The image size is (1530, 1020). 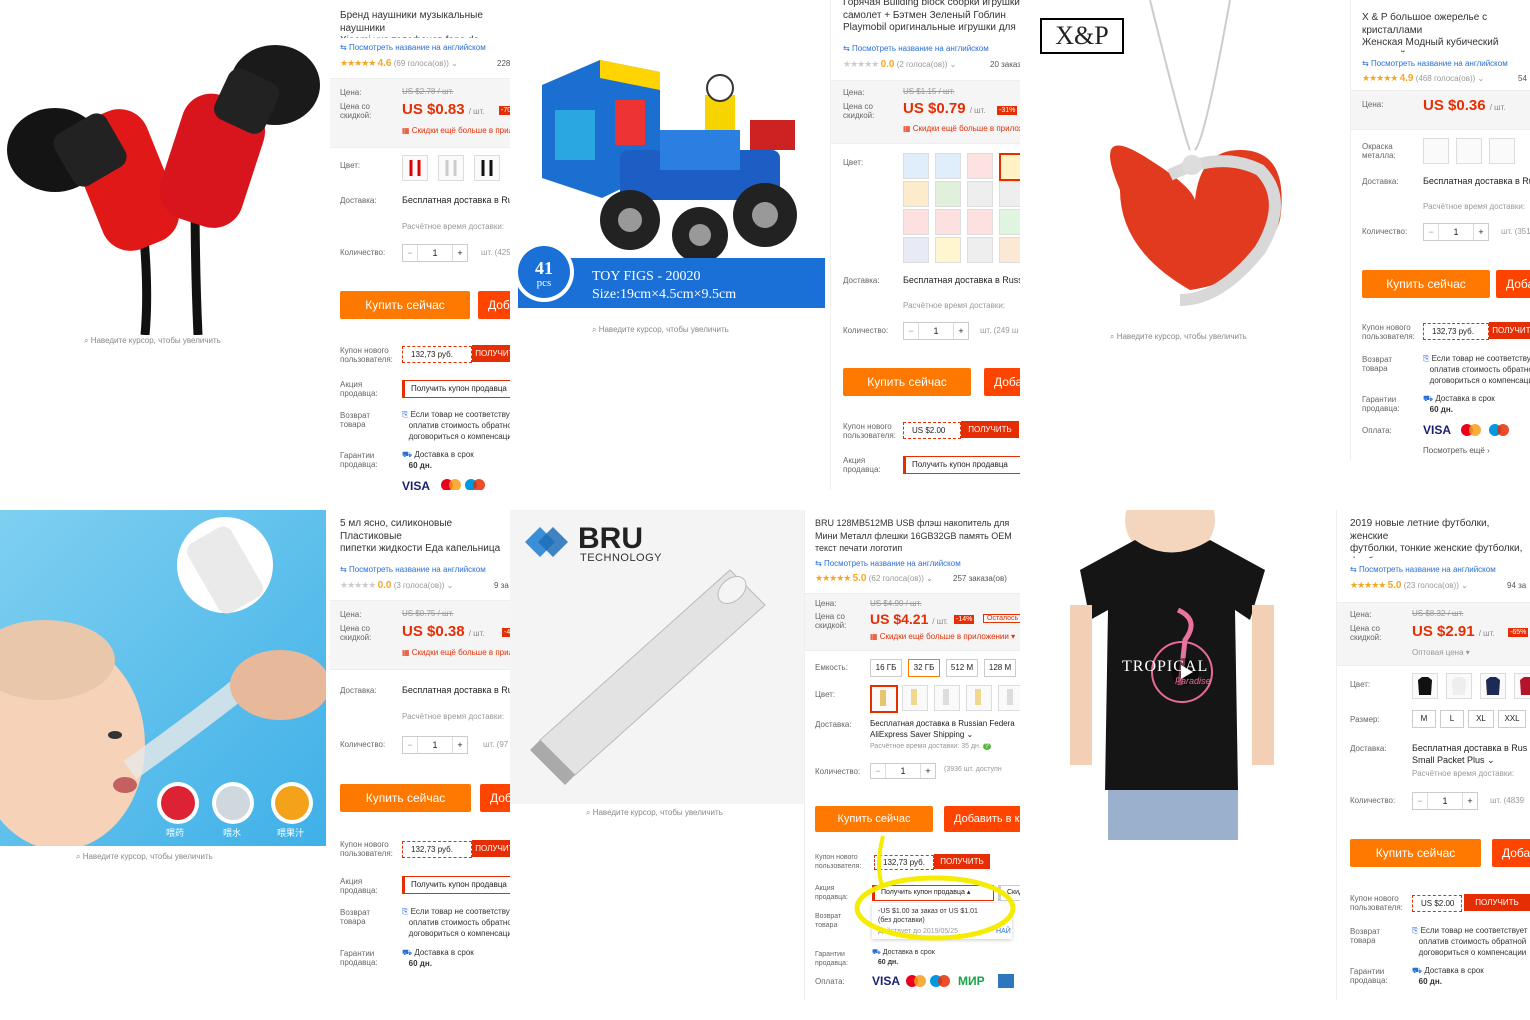 What do you see at coordinates (942, 723) in the screenshot?
I see `delivery-method: Бесплатная доставка в Russian Federa` at bounding box center [942, 723].